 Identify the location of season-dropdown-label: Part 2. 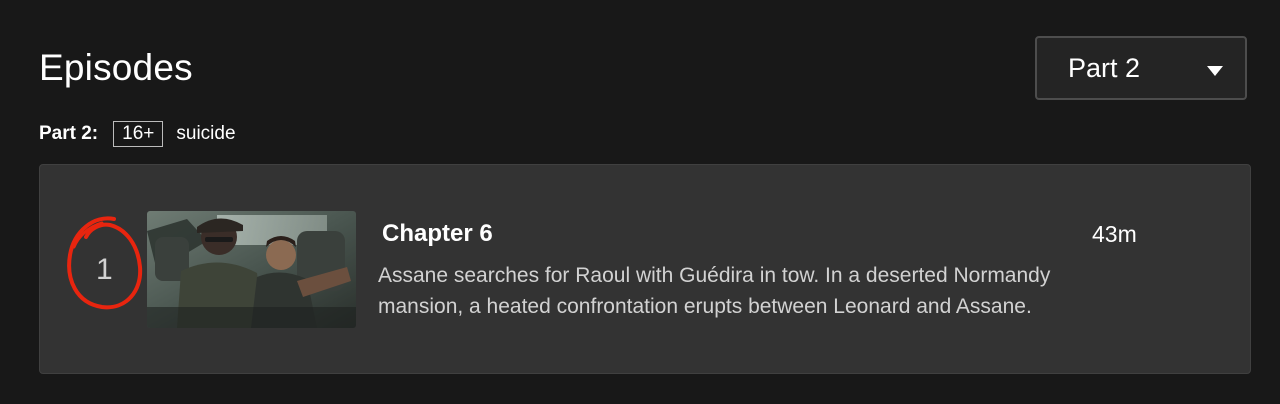
(1104, 68).